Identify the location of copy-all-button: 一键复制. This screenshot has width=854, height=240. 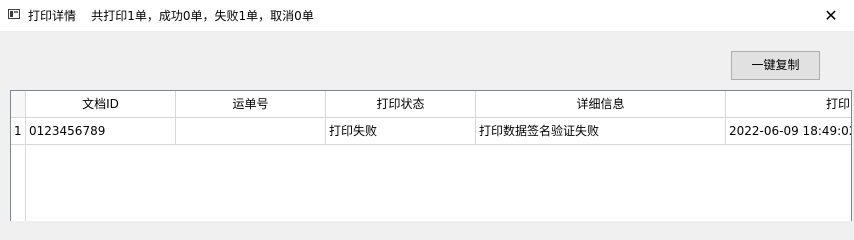
(775, 65).